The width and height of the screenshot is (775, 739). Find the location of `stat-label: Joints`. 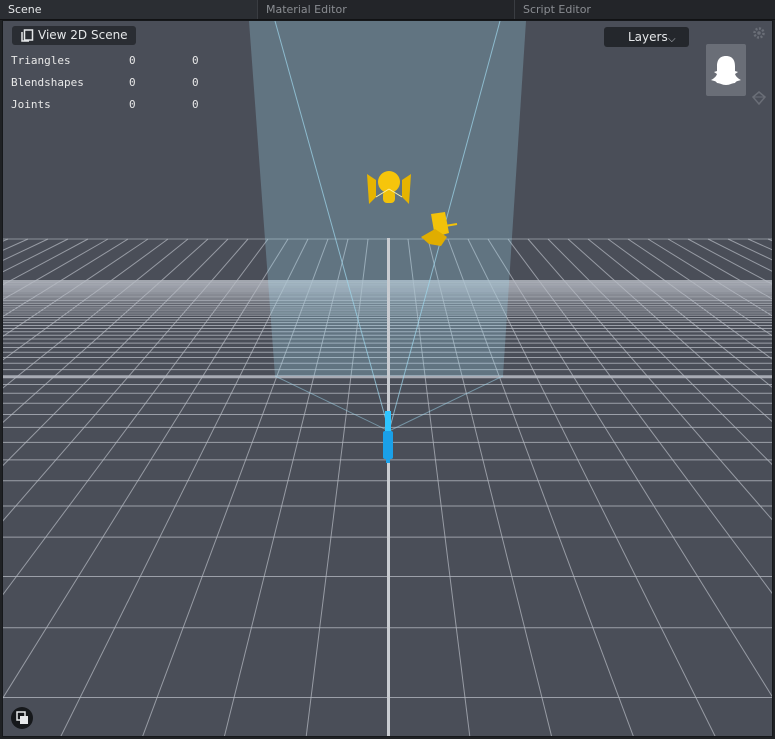

stat-label: Joints is located at coordinates (31, 104).